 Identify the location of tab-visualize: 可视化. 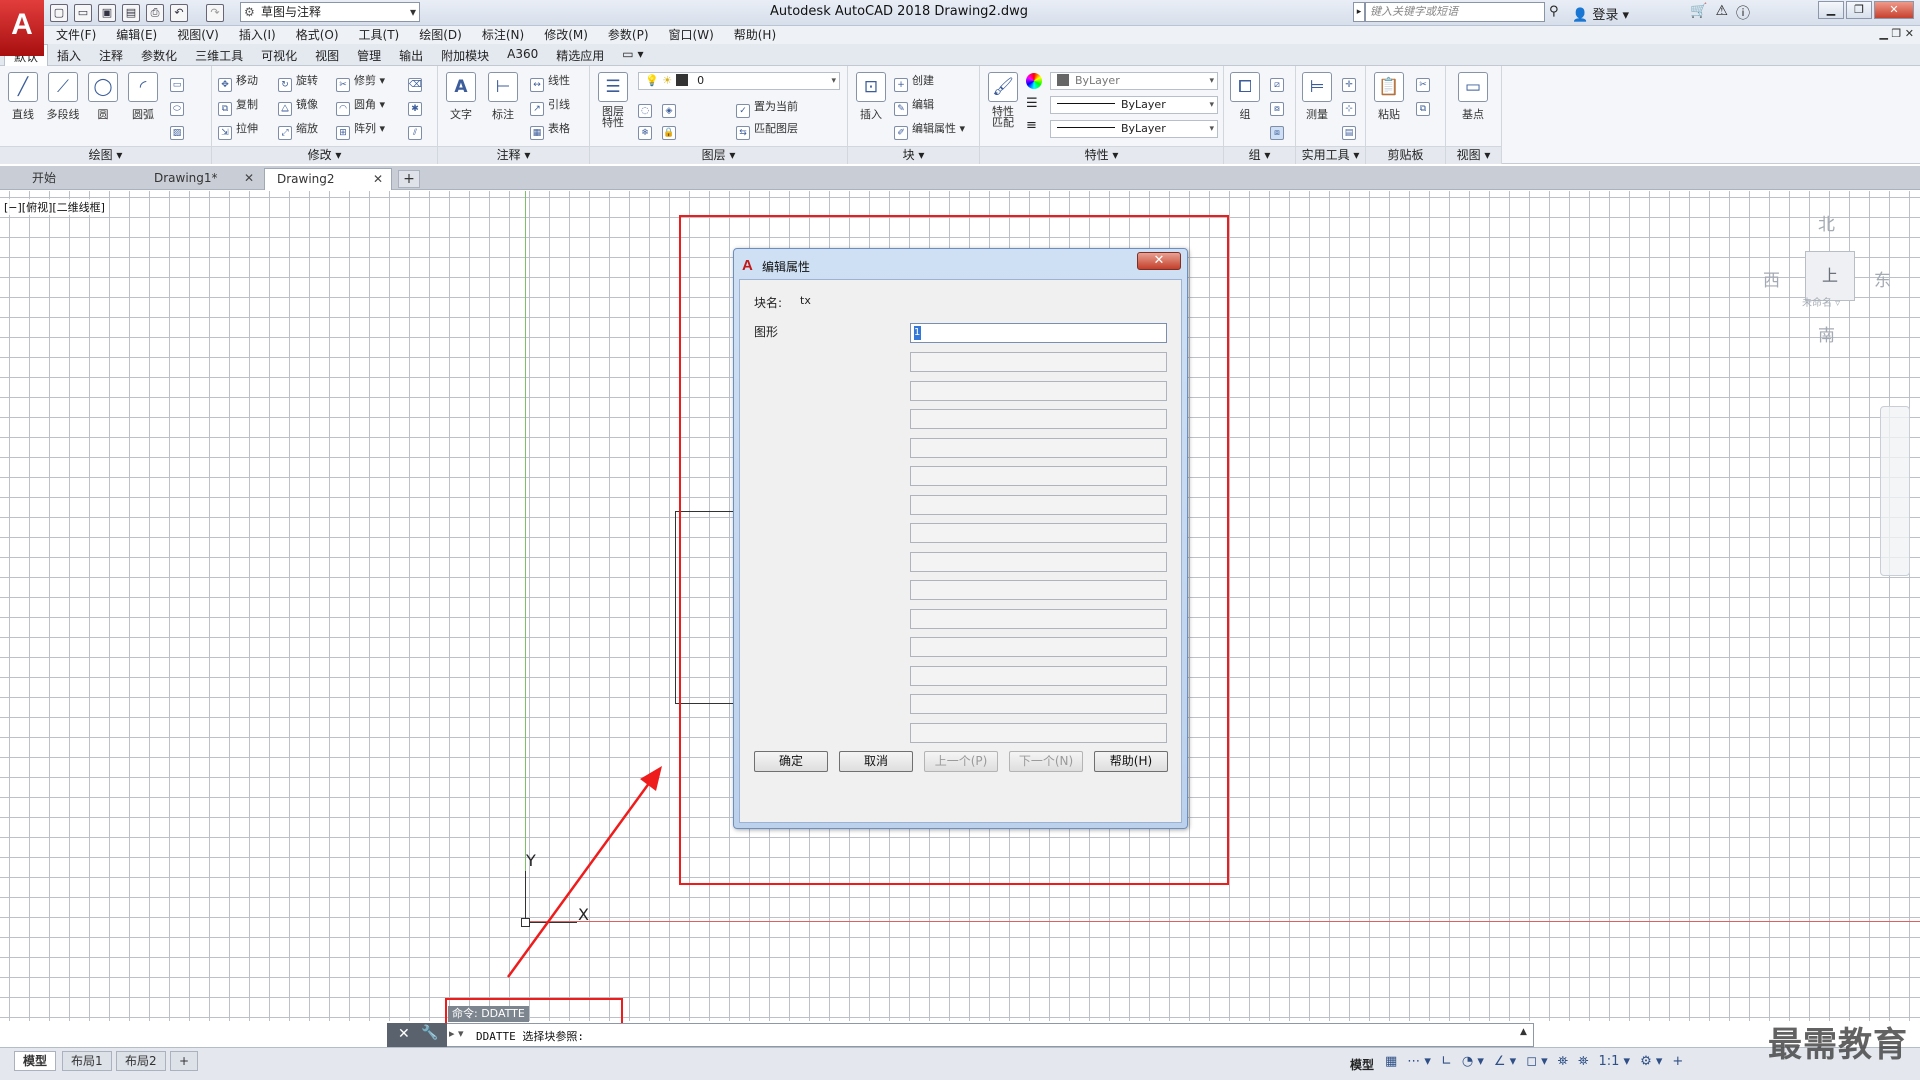
(279, 54).